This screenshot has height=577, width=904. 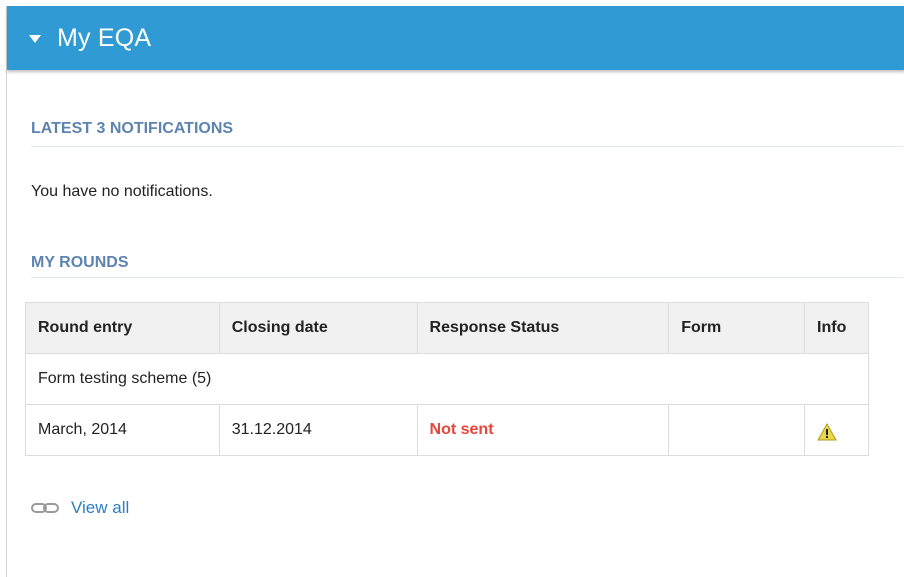 What do you see at coordinates (543, 430) in the screenshot?
I see `response-status-cell: Not sent` at bounding box center [543, 430].